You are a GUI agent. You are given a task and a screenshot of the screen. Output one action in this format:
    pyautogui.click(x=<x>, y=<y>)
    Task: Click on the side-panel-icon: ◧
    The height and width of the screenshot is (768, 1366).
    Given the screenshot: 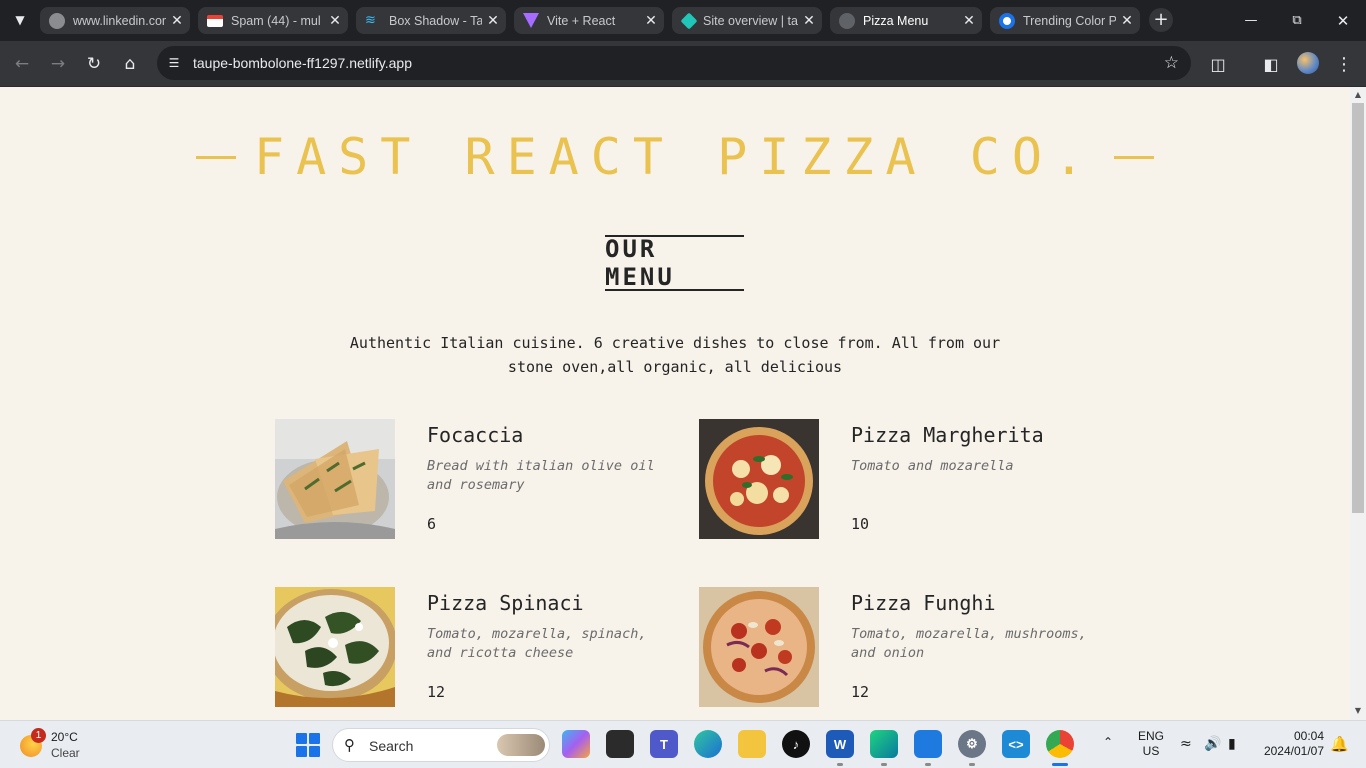 What is the action you would take?
    pyautogui.click(x=1271, y=64)
    